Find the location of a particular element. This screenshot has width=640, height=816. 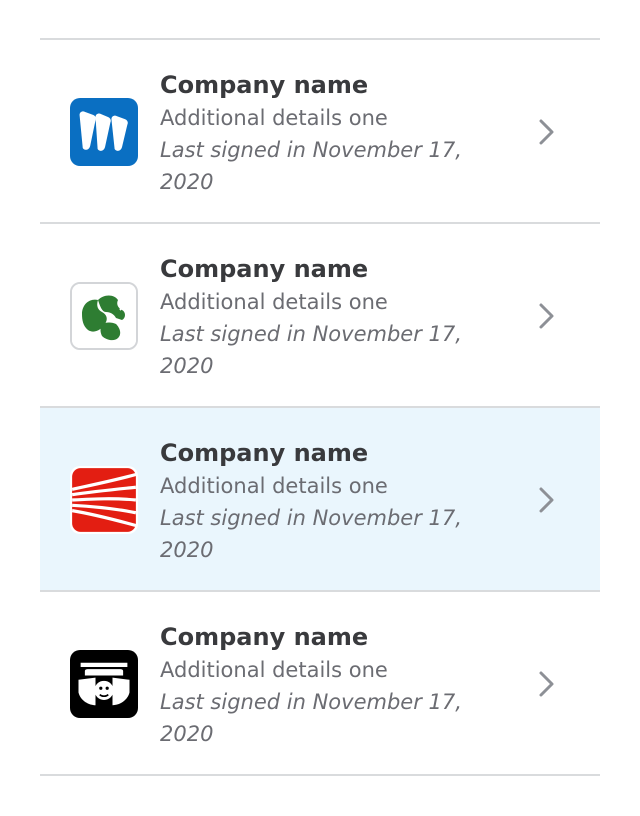

wb-logo-icon is located at coordinates (104, 132).